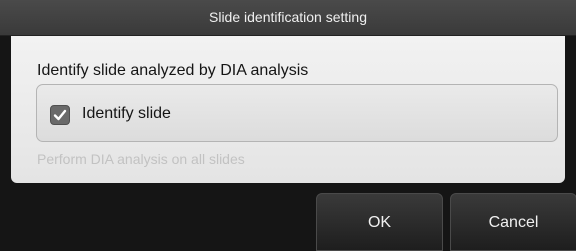 Image resolution: width=576 pixels, height=251 pixels. Describe the element at coordinates (288, 18) in the screenshot. I see `dialog-title: Slide identification setting` at that location.